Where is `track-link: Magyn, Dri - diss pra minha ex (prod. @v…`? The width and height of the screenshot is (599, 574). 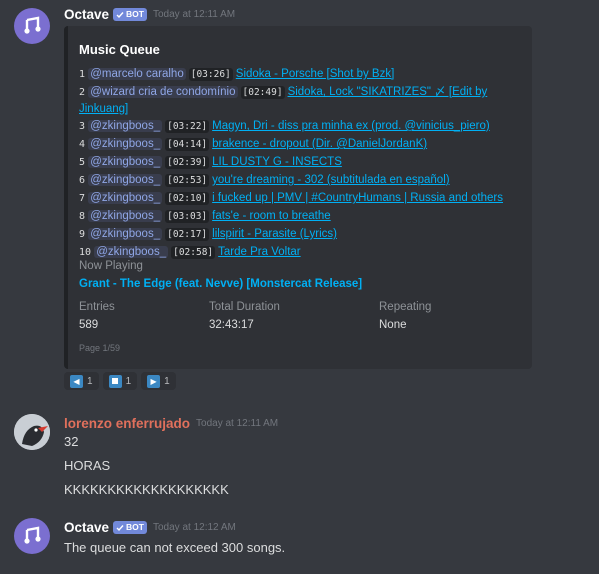
track-link: Magyn, Dri - diss pra minha ex (prod. @v… is located at coordinates (351, 126).